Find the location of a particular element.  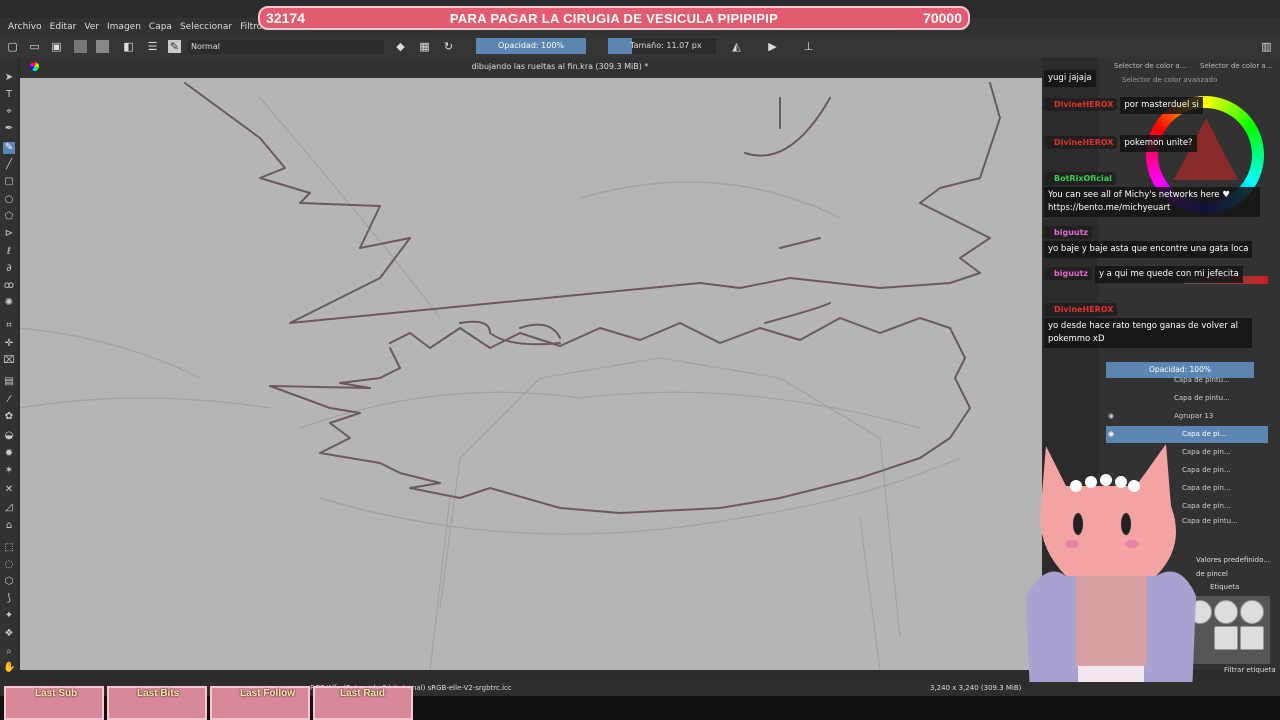

ellipse-select-icon: ◌ is located at coordinates (9, 565).